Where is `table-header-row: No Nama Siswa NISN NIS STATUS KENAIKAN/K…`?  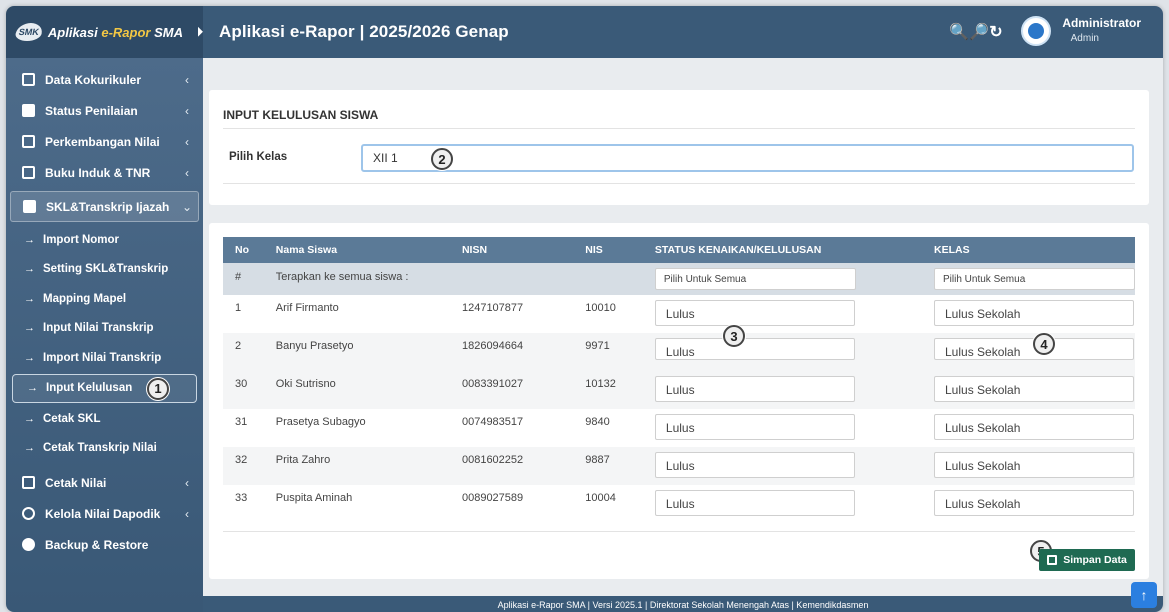 table-header-row: No Nama Siswa NISN NIS STATUS KENAIKAN/K… is located at coordinates (679, 250).